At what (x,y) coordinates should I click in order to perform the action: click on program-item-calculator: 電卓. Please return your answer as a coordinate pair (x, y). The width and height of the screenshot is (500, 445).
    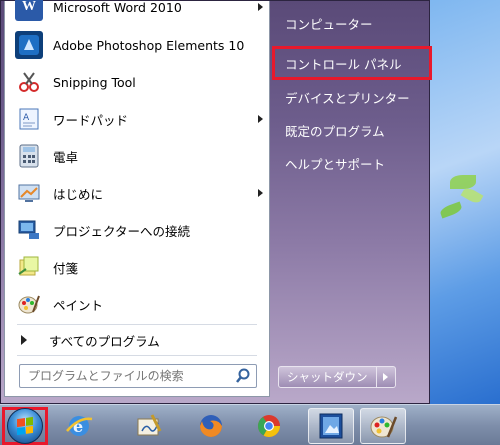
    Looking at the image, I should click on (138, 156).